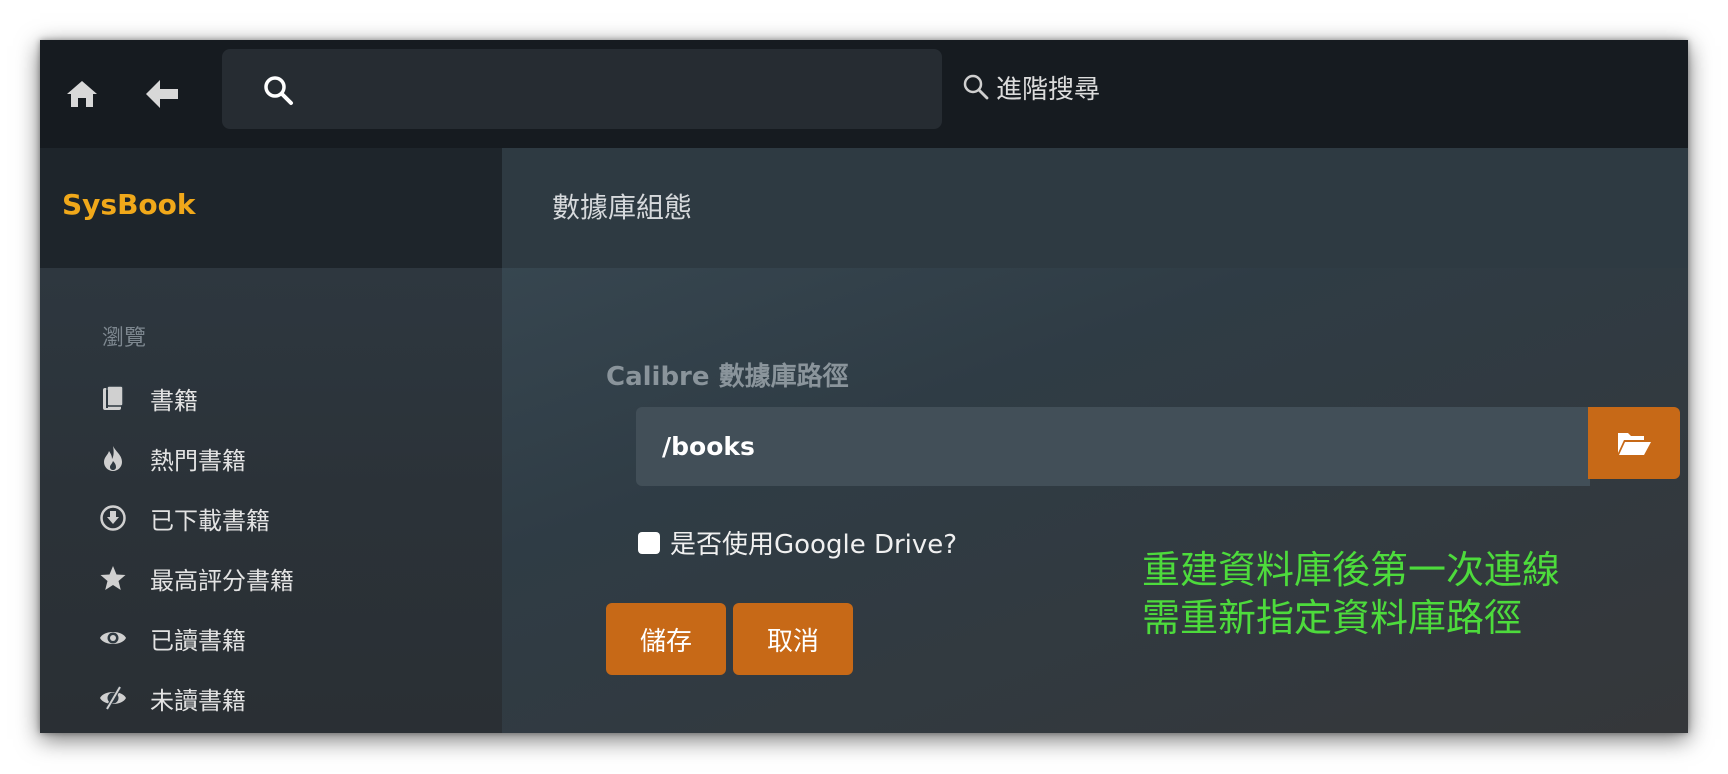 Image resolution: width=1728 pixels, height=774 pixels. I want to click on fire-icon, so click(113, 458).